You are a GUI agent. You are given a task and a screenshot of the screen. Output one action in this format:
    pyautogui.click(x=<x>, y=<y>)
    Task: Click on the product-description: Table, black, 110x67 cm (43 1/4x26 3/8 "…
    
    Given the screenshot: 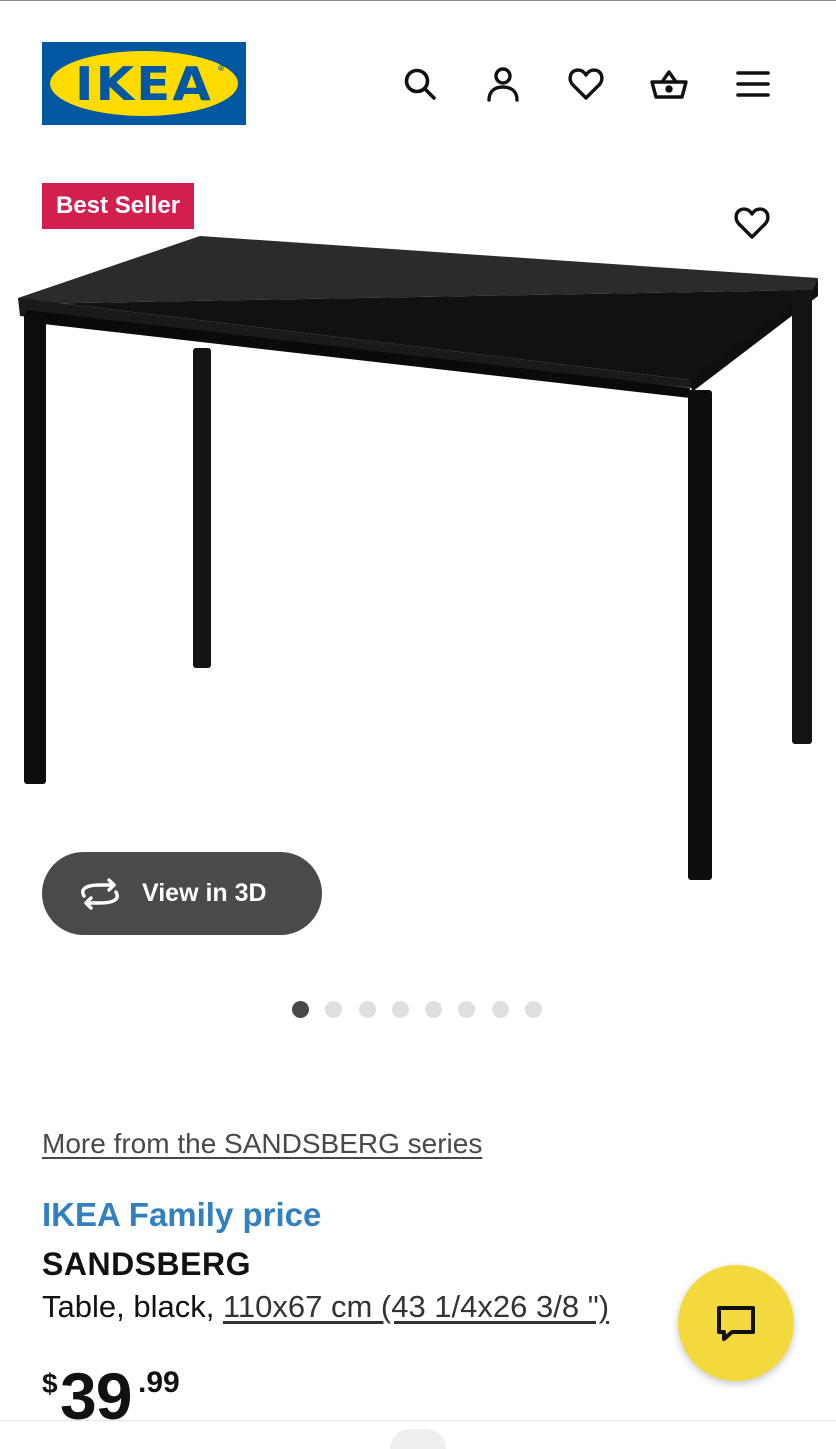 What is the action you would take?
    pyautogui.click(x=325, y=1307)
    